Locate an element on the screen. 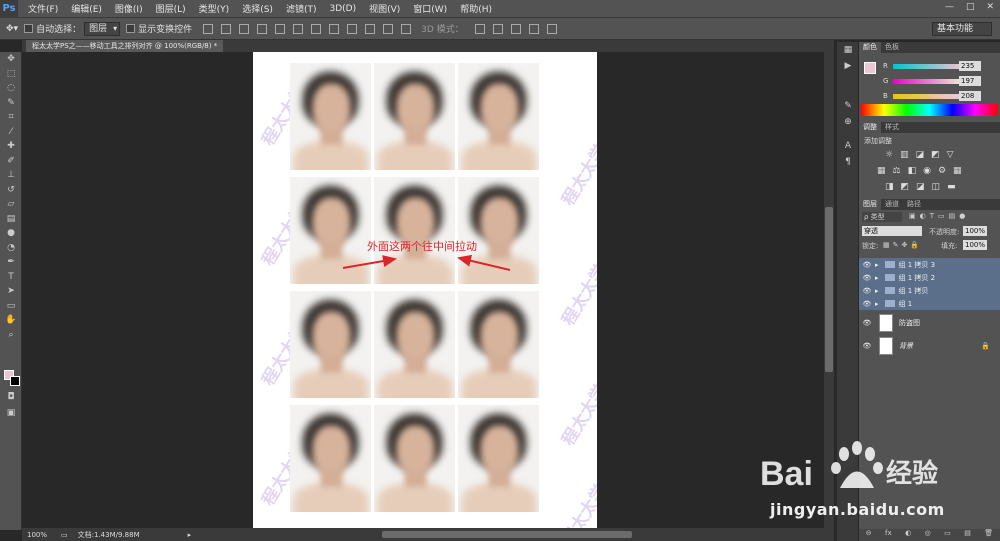 The height and width of the screenshot is (541, 1000). 3d-slide-icon is located at coordinates (533, 28).